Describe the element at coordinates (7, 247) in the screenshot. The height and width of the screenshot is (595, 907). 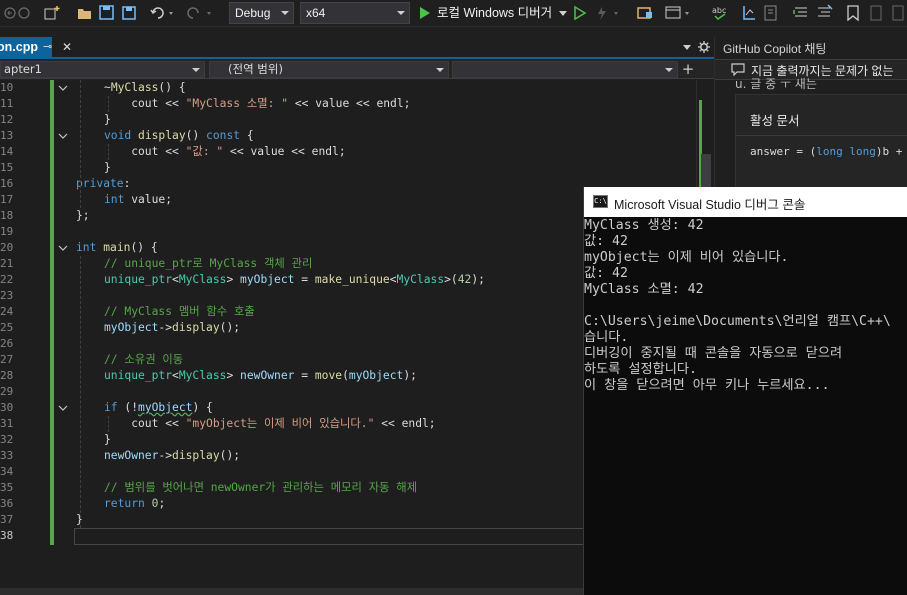
I see `line-number: 20` at that location.